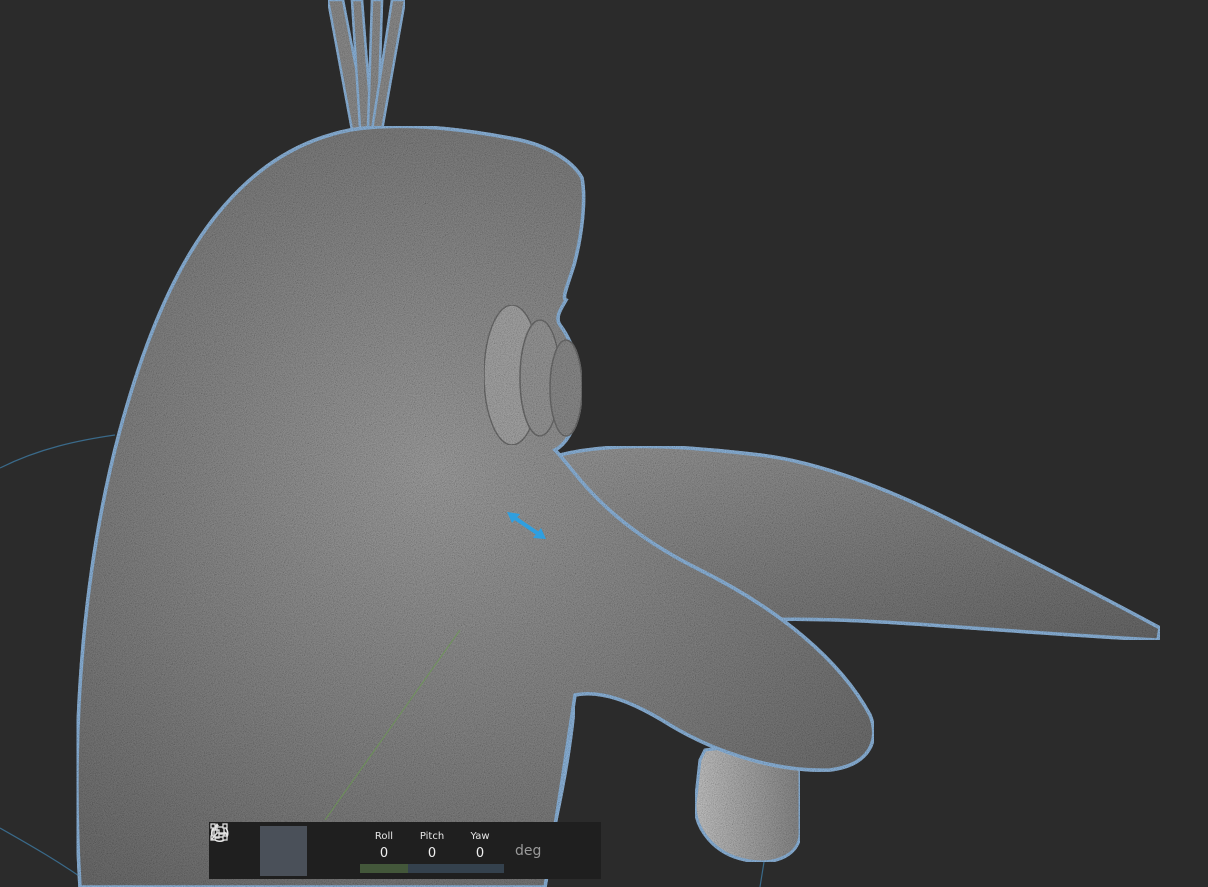 The image size is (1208, 887). I want to click on scale-tool-button, so click(282, 849).